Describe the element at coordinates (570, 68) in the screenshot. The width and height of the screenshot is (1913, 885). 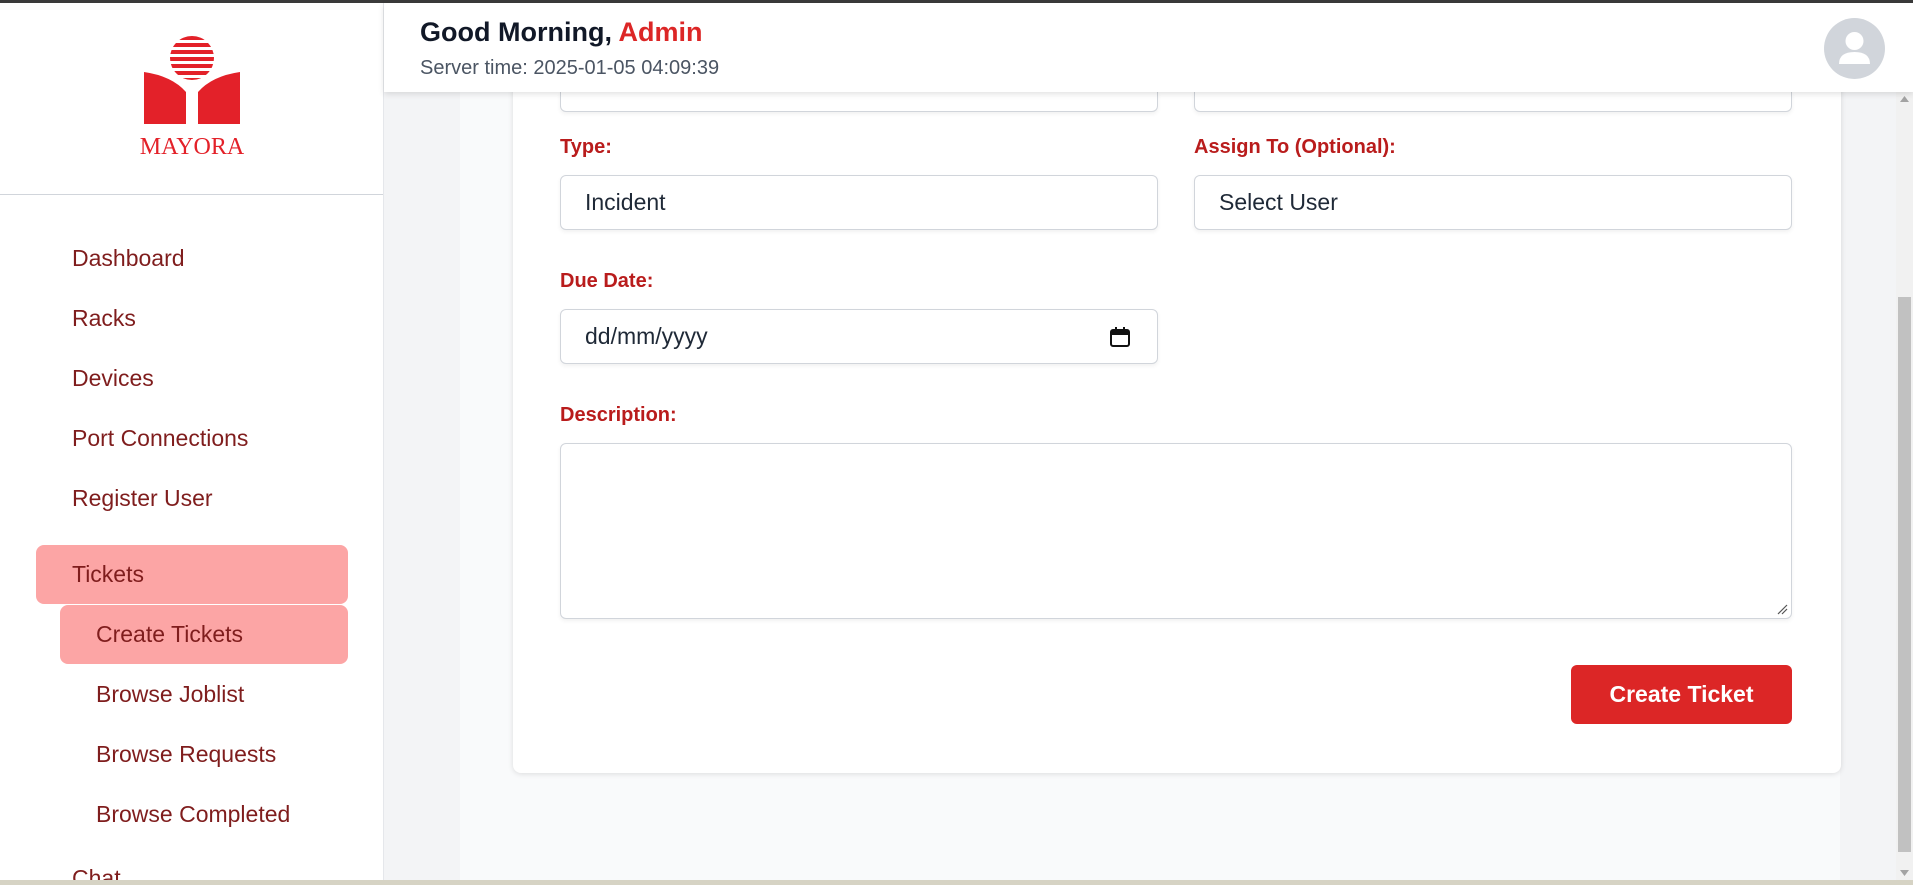
I see `server-time: Server time: 2025-01-05 04:09:39` at that location.